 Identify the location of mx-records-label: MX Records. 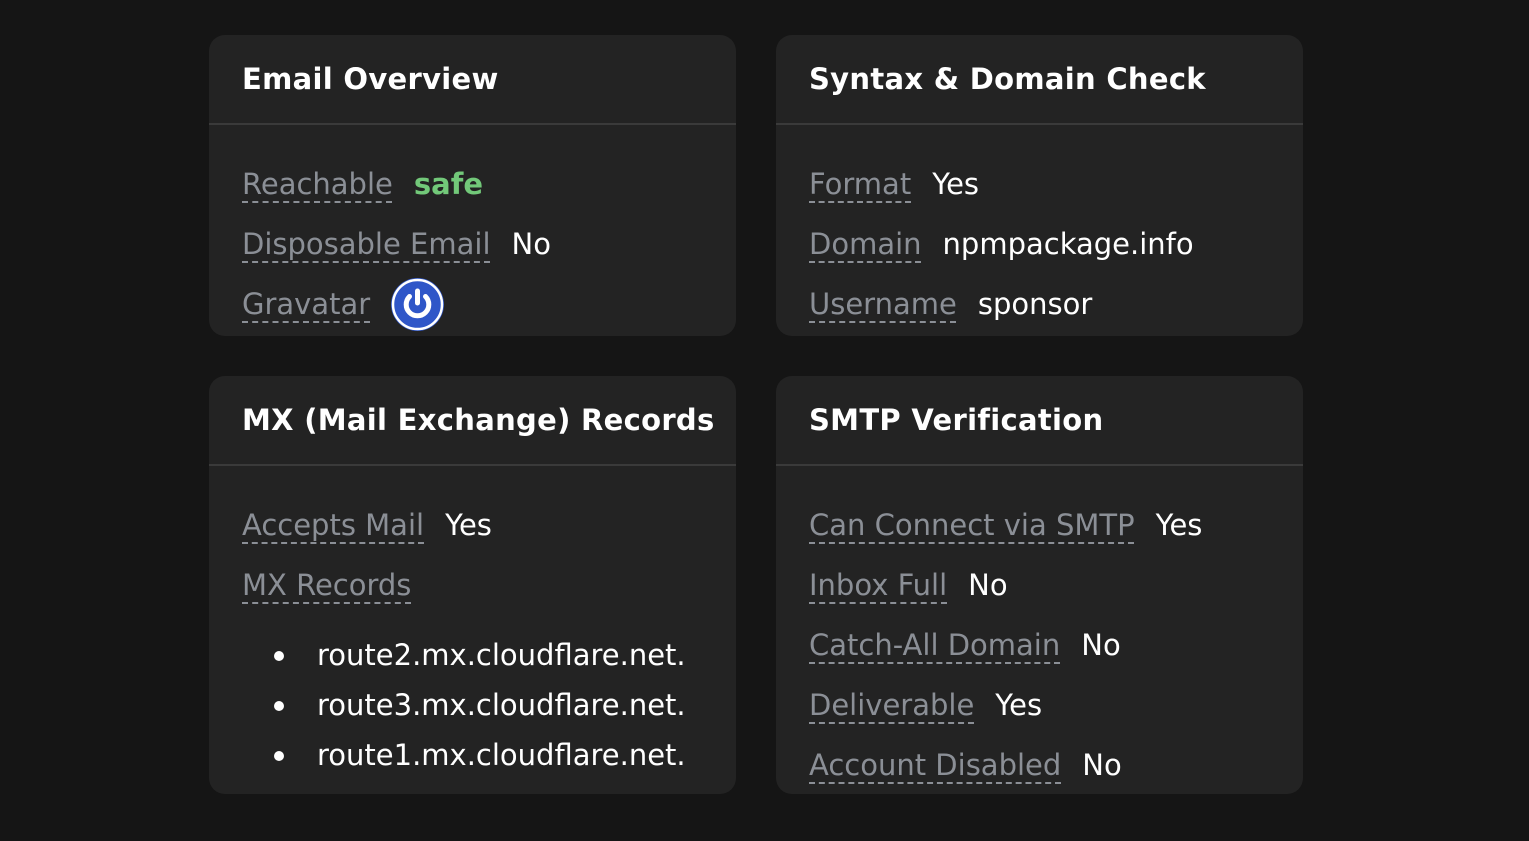
(326, 585).